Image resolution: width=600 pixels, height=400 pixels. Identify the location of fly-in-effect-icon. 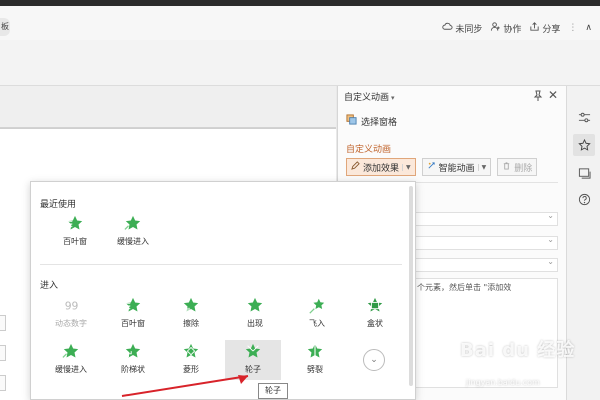
(317, 306).